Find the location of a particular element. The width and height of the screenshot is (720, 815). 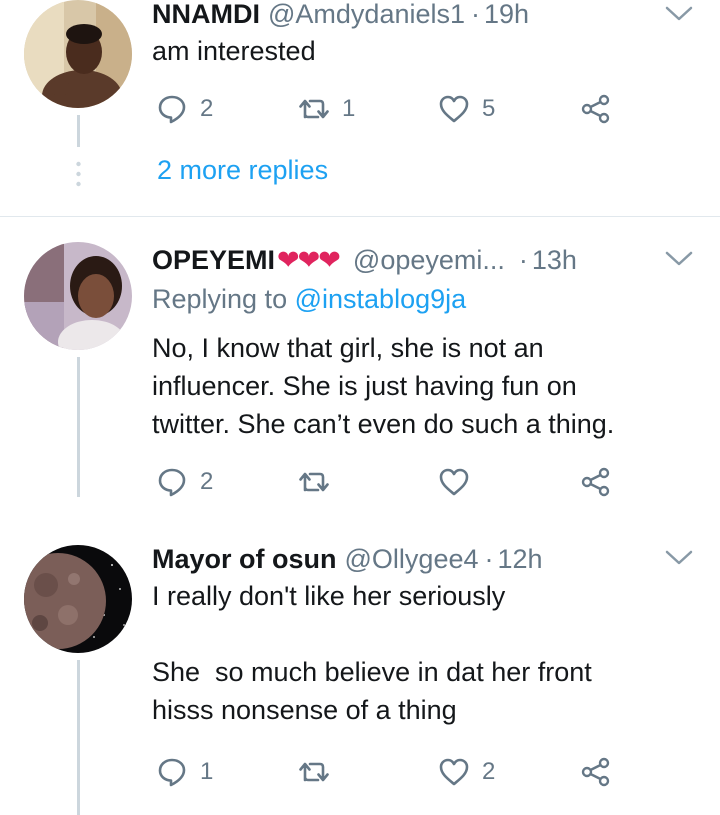

tweet-actions: 2 is located at coordinates (392, 482).